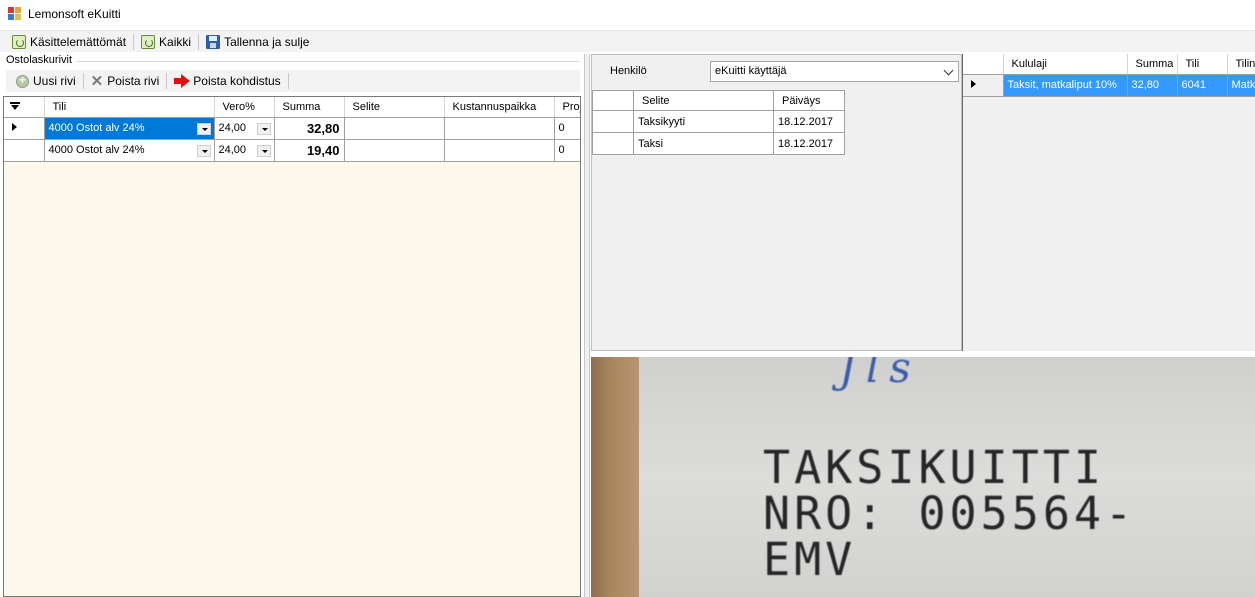 Image resolution: width=1255 pixels, height=597 pixels. I want to click on grid-header-row: Selite Päiväys, so click(718, 100).